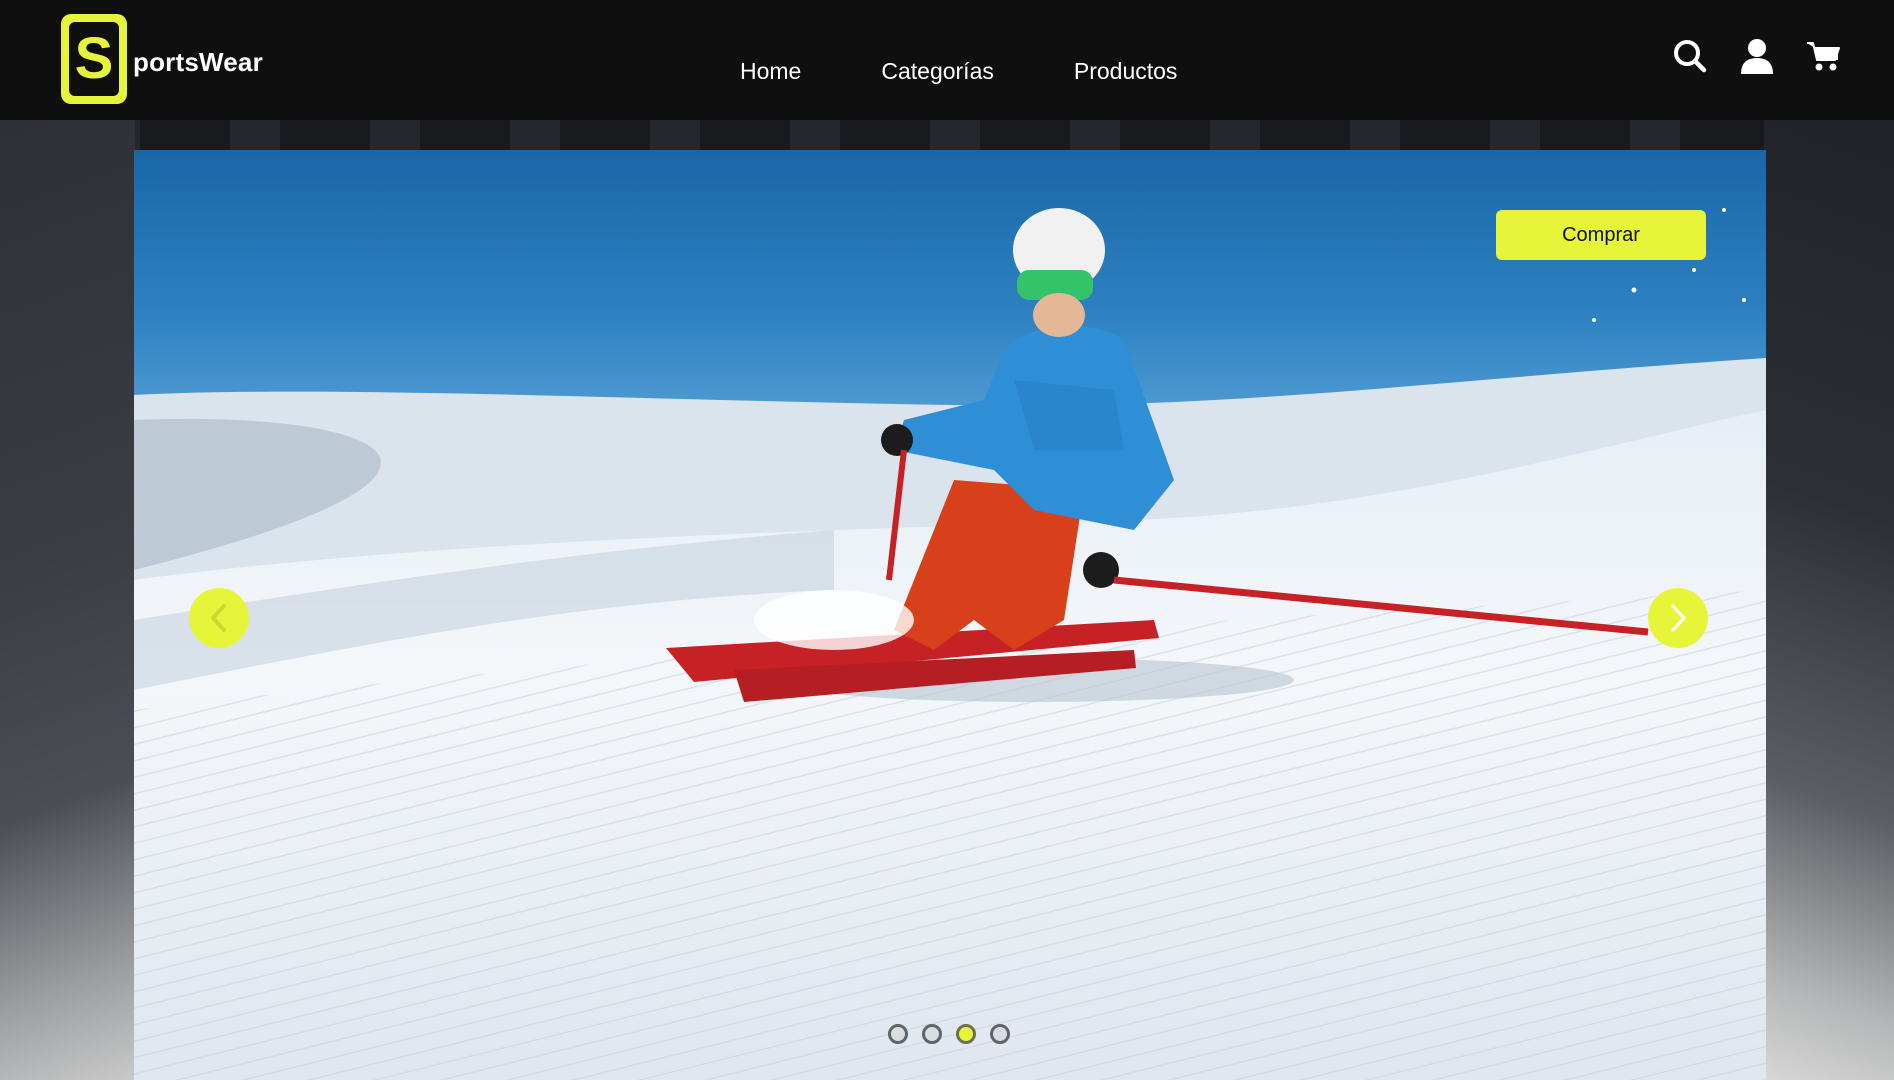 This screenshot has height=1080, width=1894. What do you see at coordinates (1690, 56) in the screenshot?
I see `search-icon` at bounding box center [1690, 56].